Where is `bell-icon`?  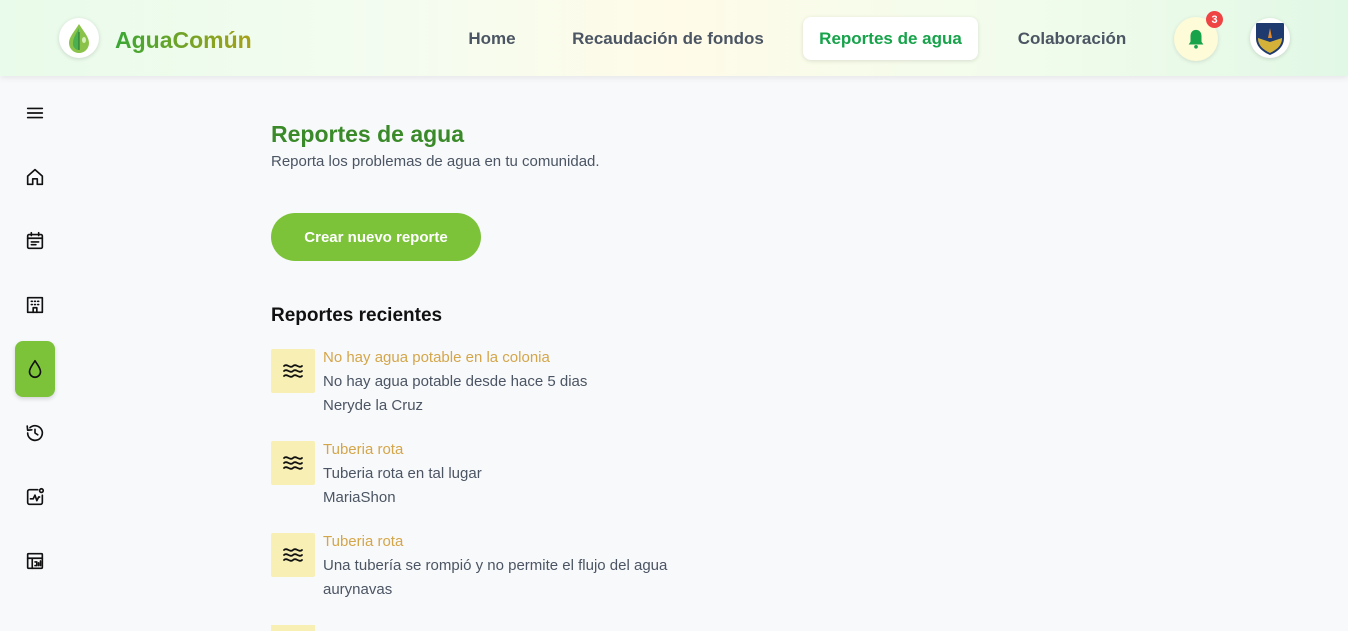
bell-icon is located at coordinates (1196, 39).